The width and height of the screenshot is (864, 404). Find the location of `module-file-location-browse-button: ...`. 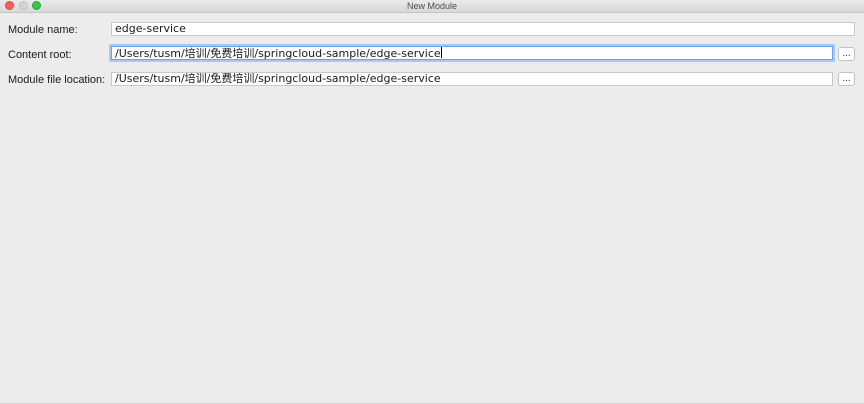

module-file-location-browse-button: ... is located at coordinates (846, 79).